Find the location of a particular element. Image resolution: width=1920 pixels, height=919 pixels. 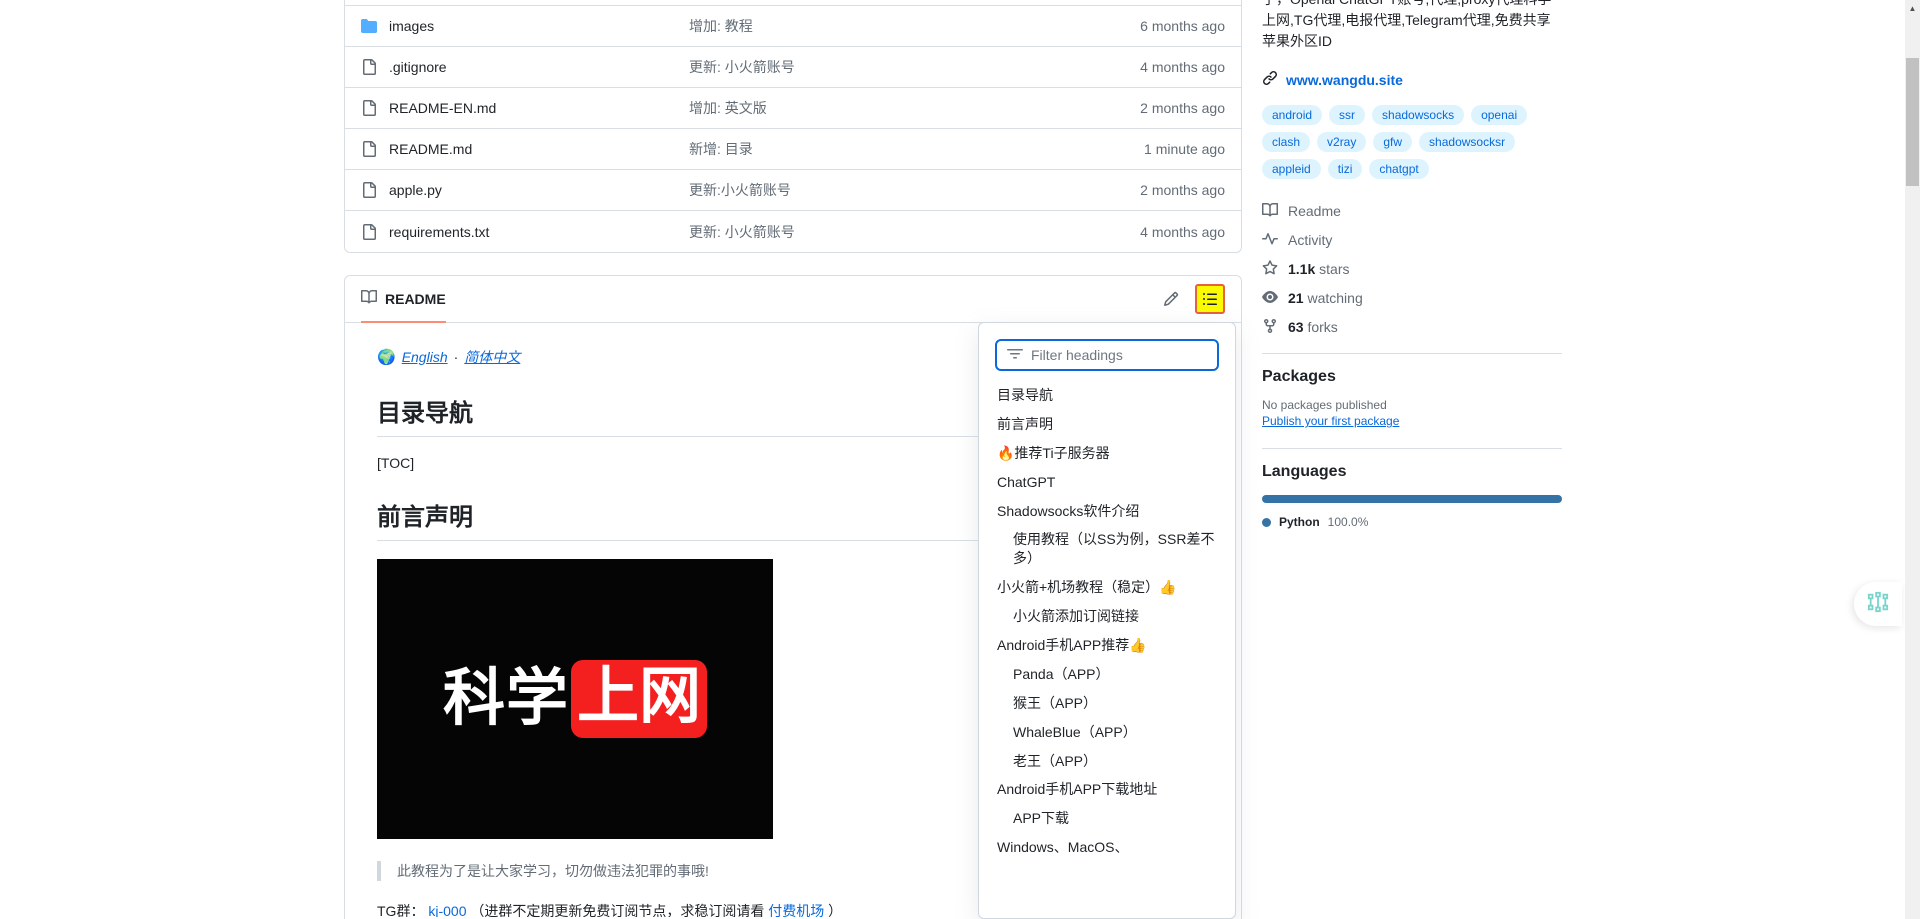

stat-stars: 1.1k stars is located at coordinates (1412, 269).